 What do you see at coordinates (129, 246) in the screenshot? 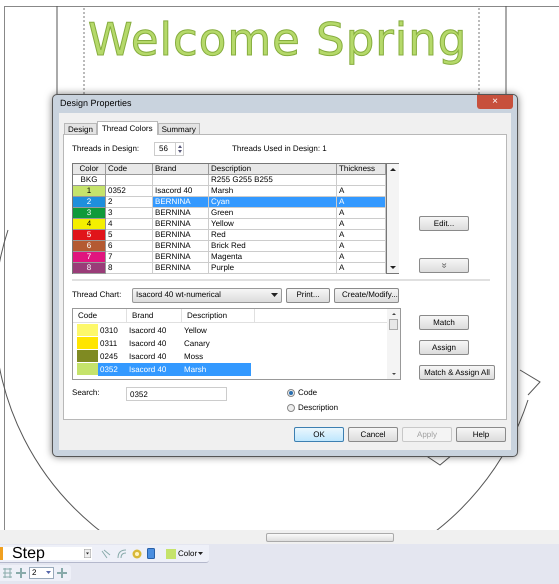
I see `table-cell: 6` at bounding box center [129, 246].